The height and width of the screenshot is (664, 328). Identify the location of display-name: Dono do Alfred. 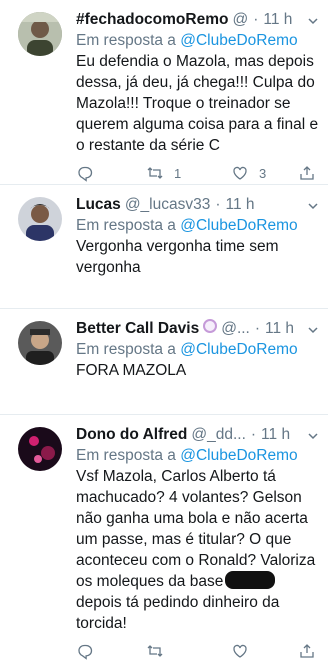
(131, 435).